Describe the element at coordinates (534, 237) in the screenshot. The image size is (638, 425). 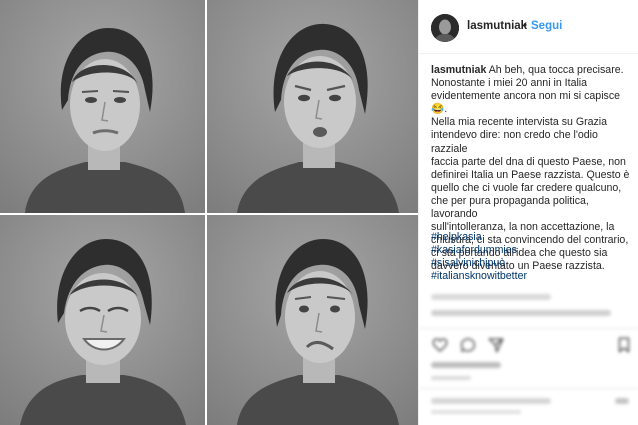
I see `hashtag-link: #helpkasia` at that location.